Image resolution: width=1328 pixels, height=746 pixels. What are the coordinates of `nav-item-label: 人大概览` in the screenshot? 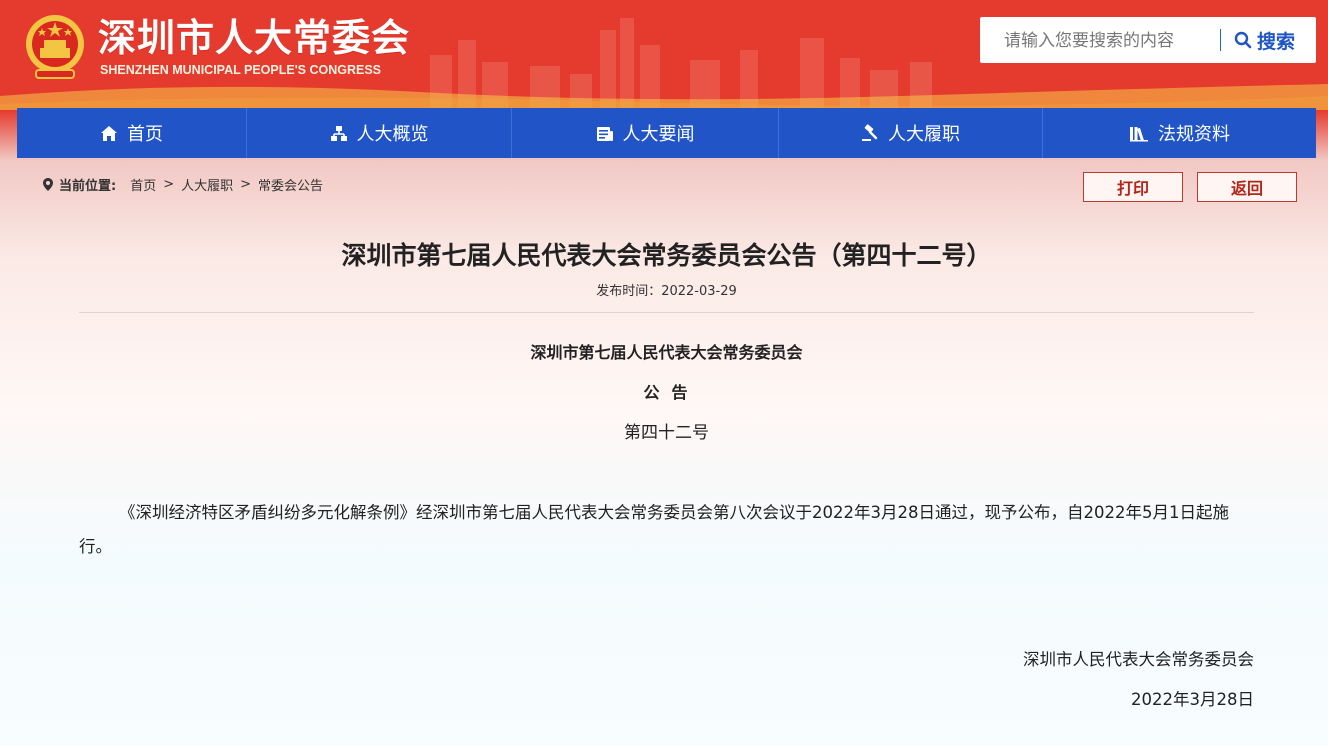 It's located at (392, 134).